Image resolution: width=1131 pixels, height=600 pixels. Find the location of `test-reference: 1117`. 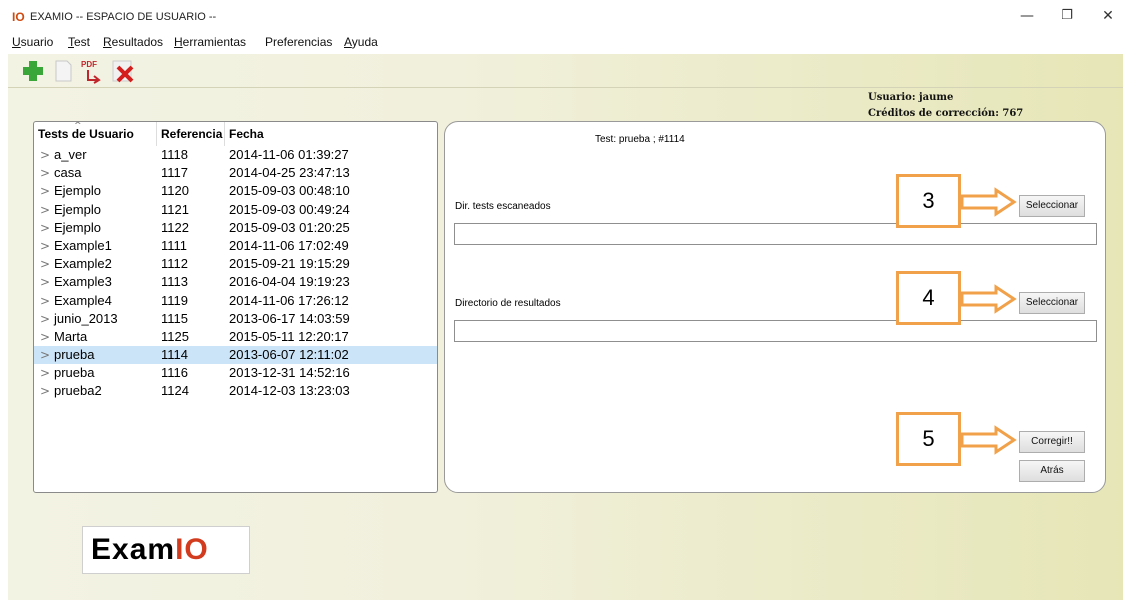

test-reference: 1117 is located at coordinates (174, 173).